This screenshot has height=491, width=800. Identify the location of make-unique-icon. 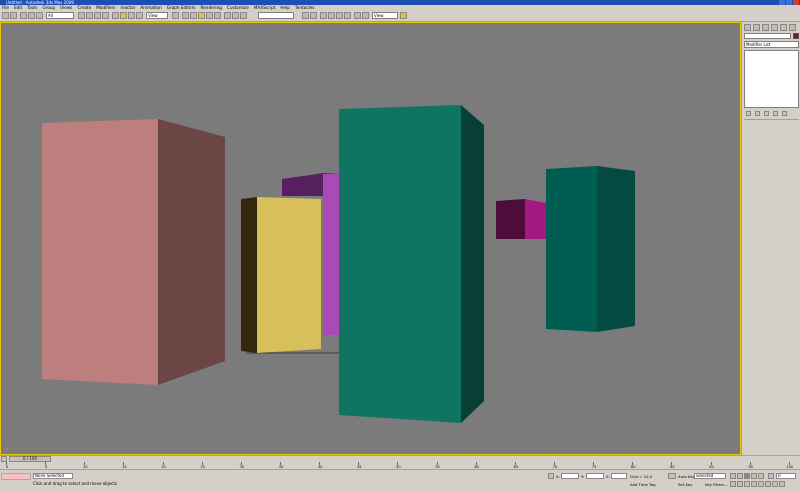
(766, 113).